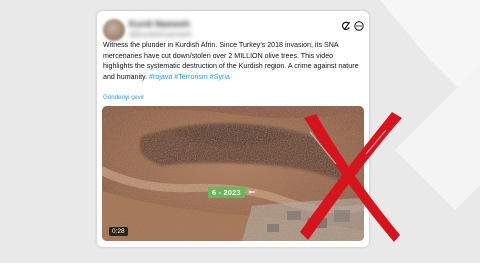 The image size is (480, 263). What do you see at coordinates (220, 77) in the screenshot?
I see `hashtag-link: #Syria` at bounding box center [220, 77].